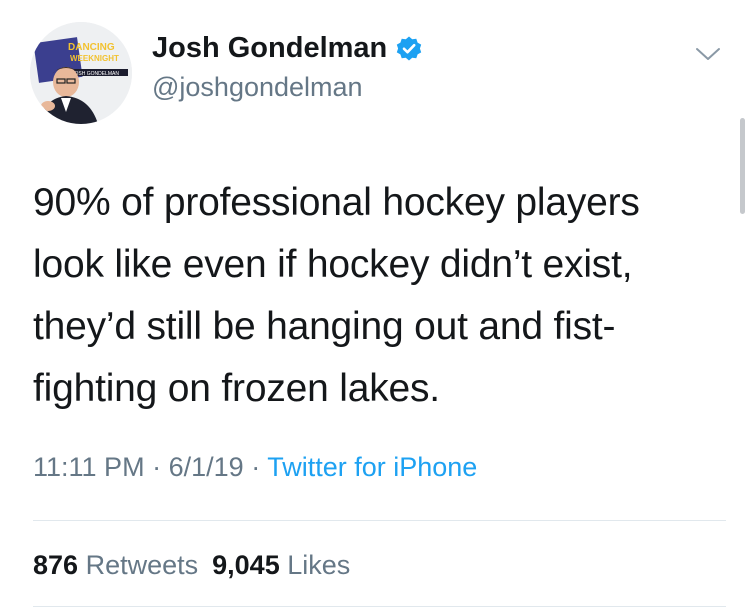 This screenshot has height=610, width=750. Describe the element at coordinates (95, 74) in the screenshot. I see `avatar-logo-text: JOSH GONDELMAN` at that location.